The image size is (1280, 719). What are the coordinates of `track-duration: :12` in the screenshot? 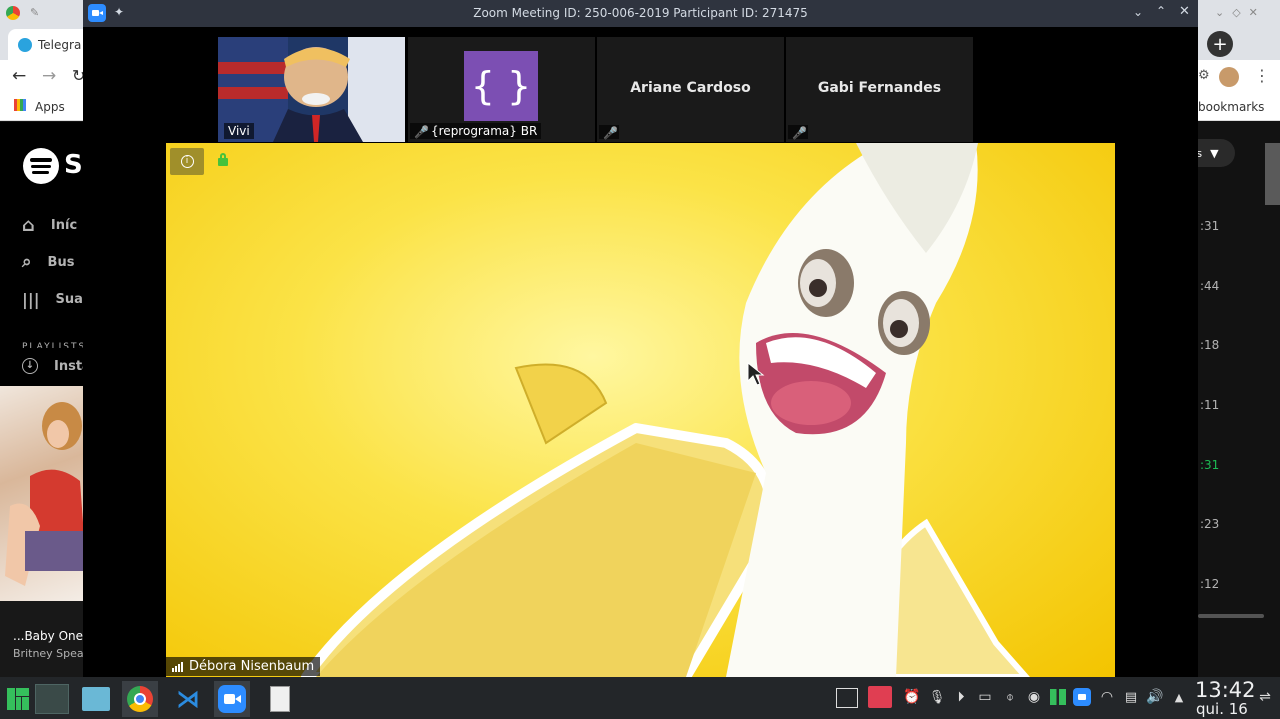 It's located at (1210, 584).